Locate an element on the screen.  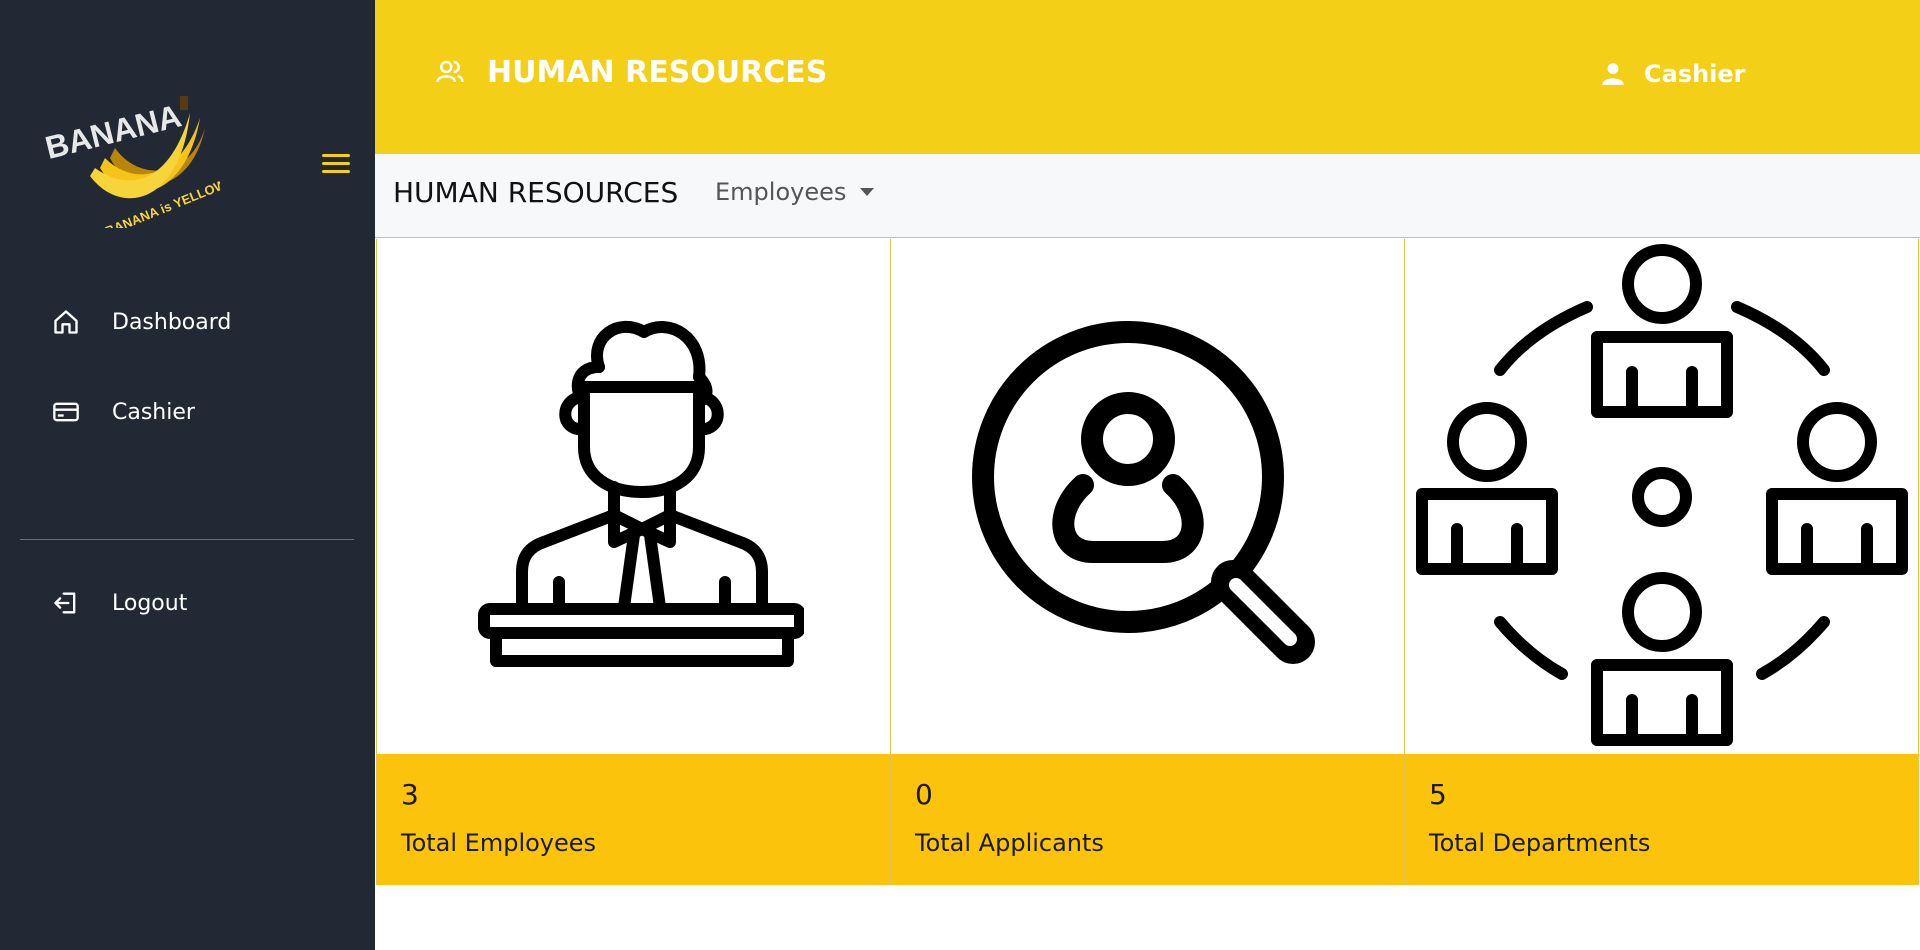
breadcrumb-bar: HUMAN RESOURCES Employees is located at coordinates (1147, 196).